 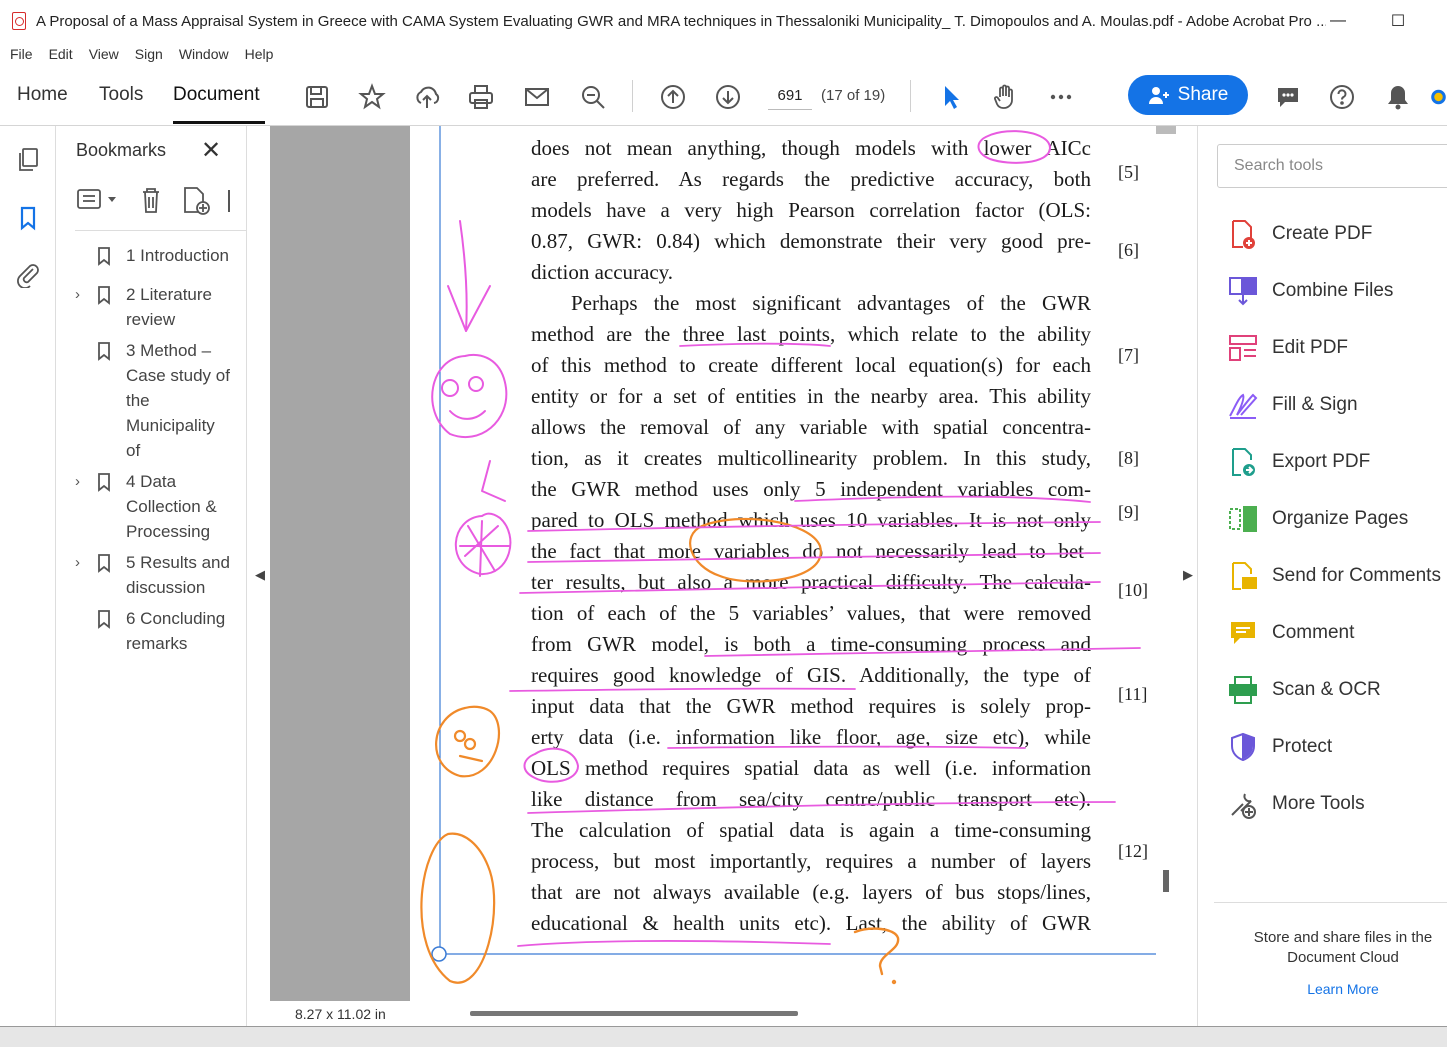 I want to click on comment-icon, so click(x=1243, y=633).